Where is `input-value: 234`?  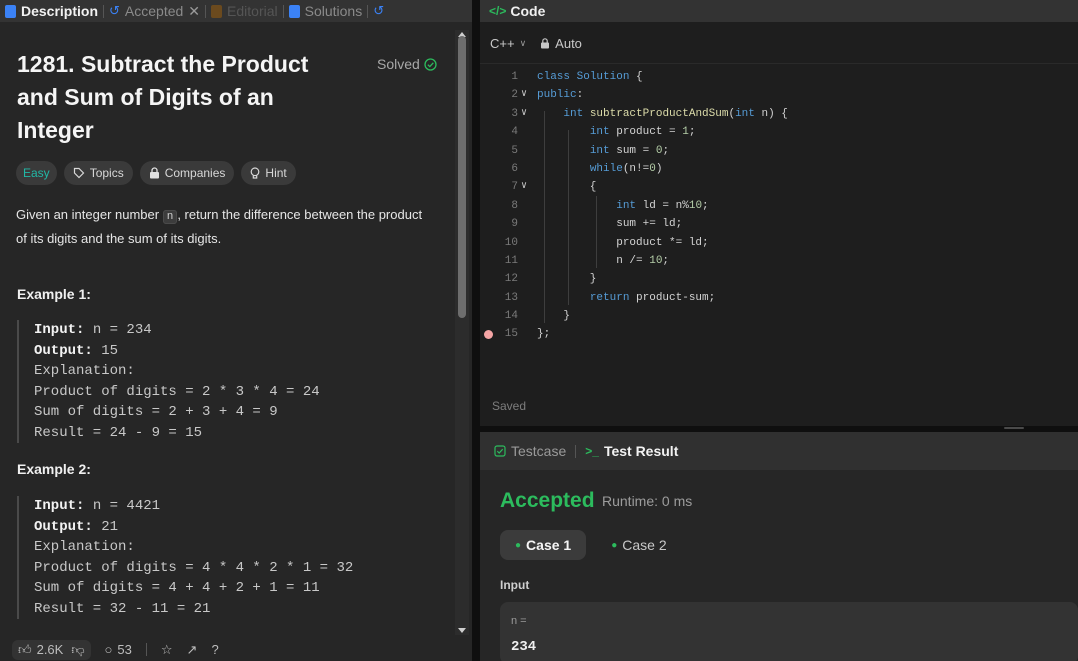
input-value: 234 is located at coordinates (524, 647).